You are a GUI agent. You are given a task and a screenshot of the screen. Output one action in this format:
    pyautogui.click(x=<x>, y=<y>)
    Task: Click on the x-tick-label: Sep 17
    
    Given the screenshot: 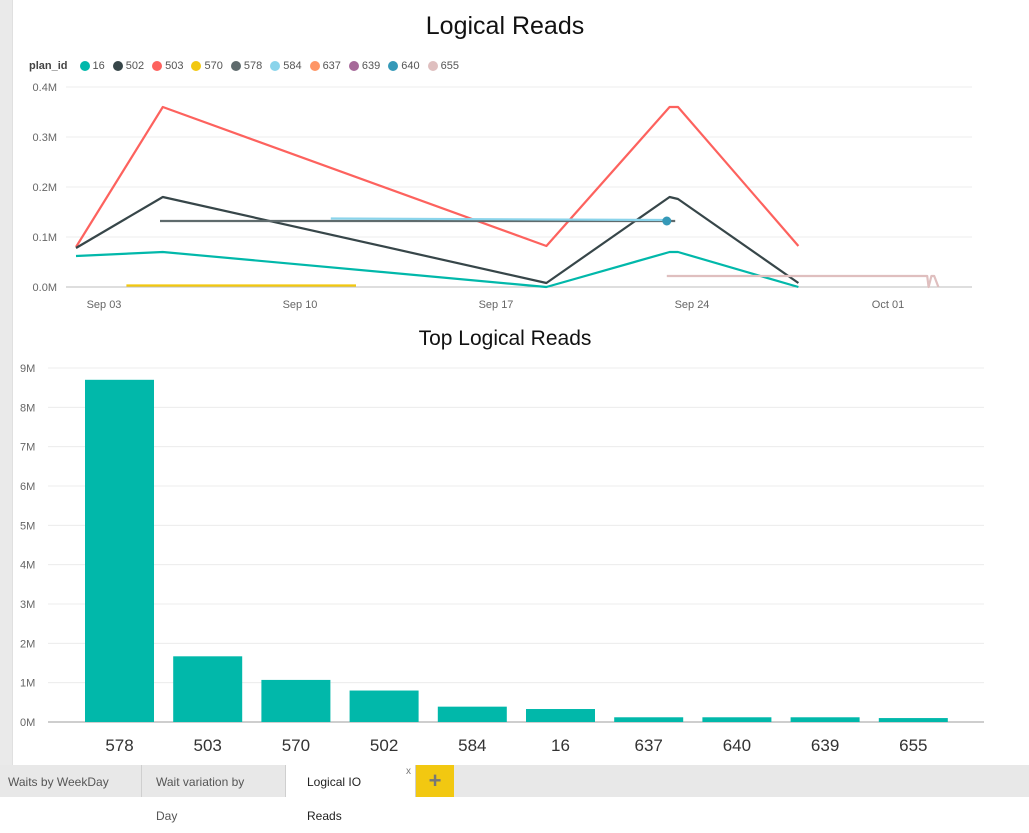 What is the action you would take?
    pyautogui.click(x=496, y=305)
    